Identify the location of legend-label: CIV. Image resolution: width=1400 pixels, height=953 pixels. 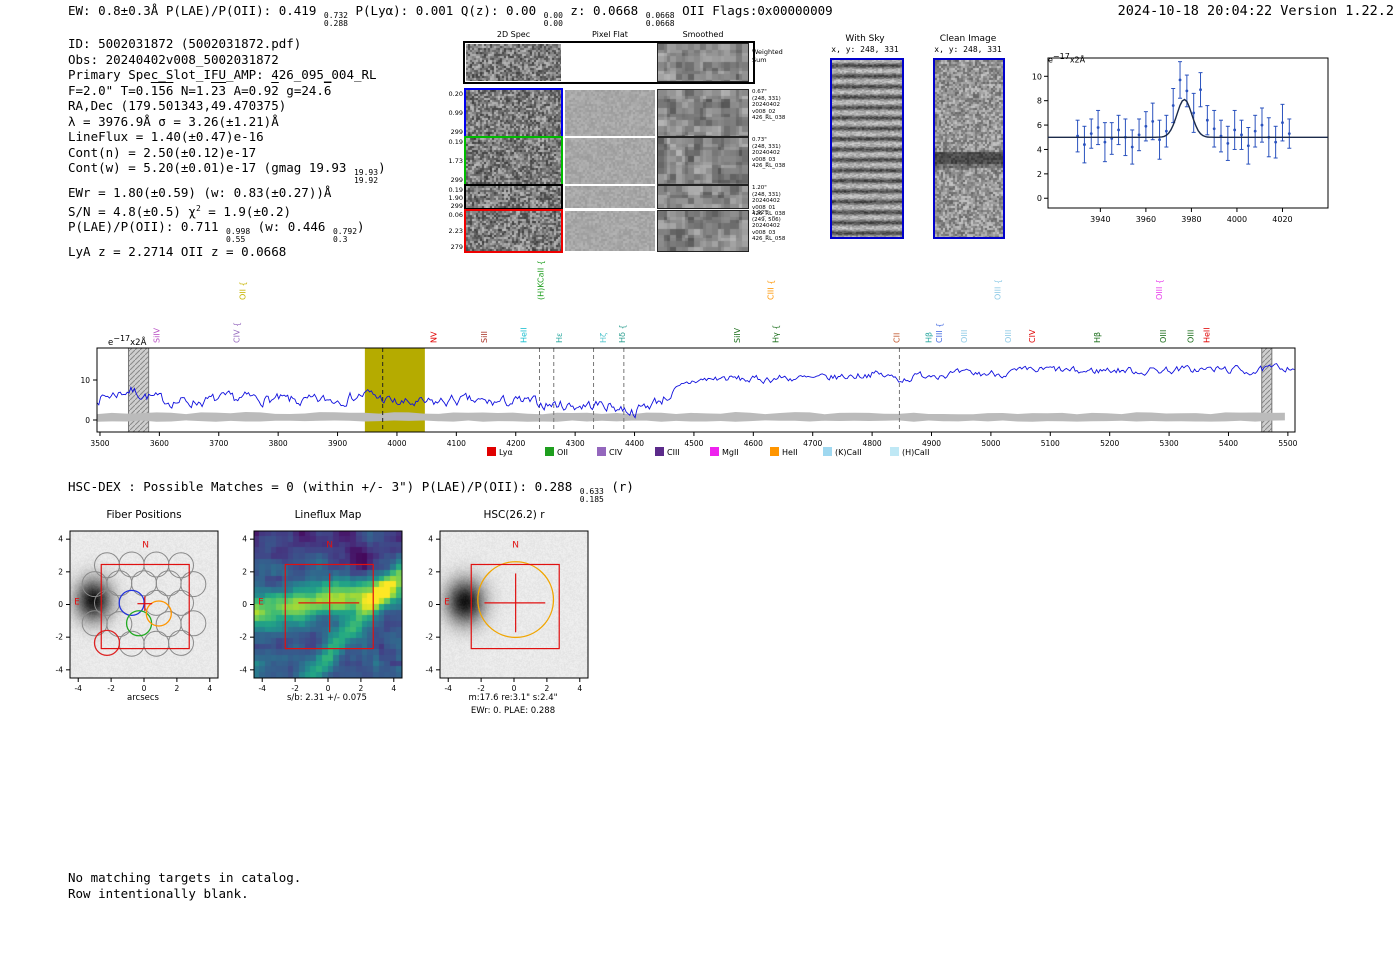
(616, 452).